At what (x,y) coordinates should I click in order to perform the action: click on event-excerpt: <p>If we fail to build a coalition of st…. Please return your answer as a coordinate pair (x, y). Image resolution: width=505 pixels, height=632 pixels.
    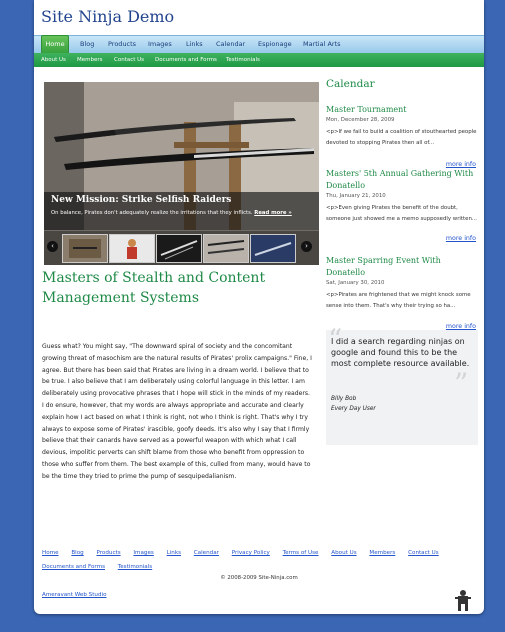
    Looking at the image, I should click on (401, 137).